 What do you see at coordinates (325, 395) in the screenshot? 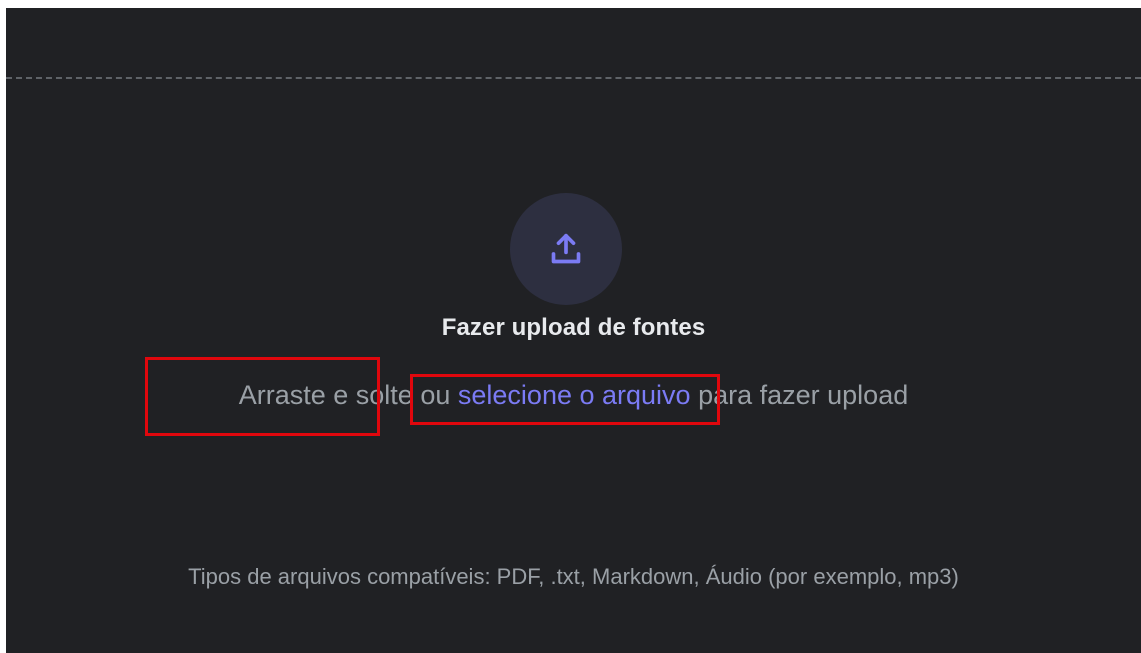
I see `drag-drop-text: Arraste e solte` at bounding box center [325, 395].